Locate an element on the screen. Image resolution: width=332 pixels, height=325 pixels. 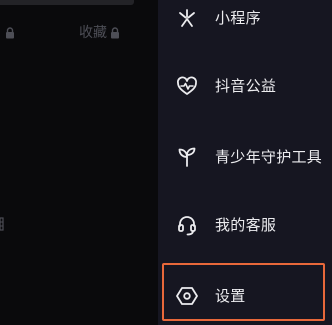
profile-tab-private is located at coordinates (8, 33).